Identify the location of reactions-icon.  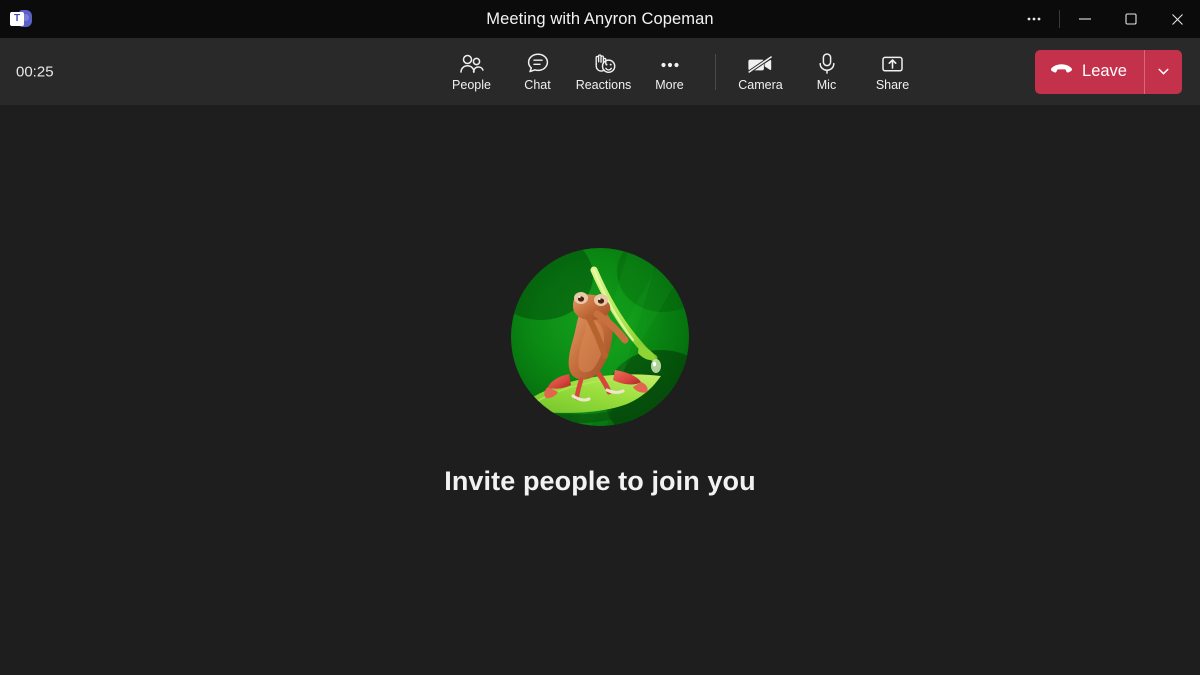
(604, 63).